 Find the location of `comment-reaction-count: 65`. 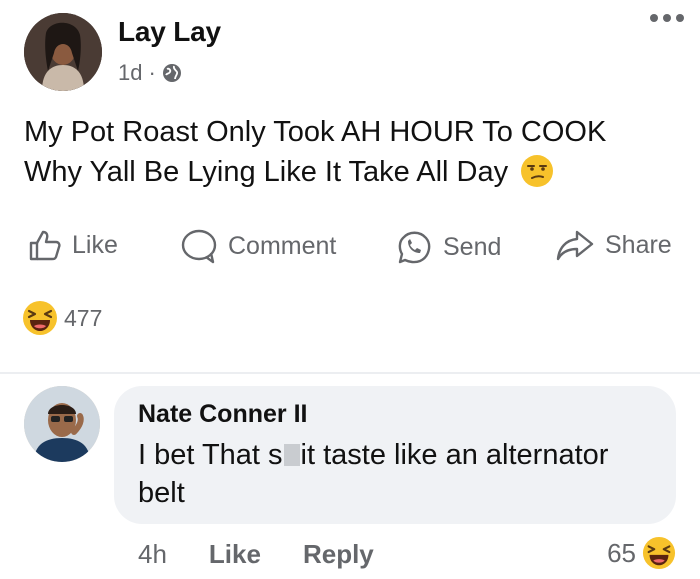

comment-reaction-count: 65 is located at coordinates (621, 552).